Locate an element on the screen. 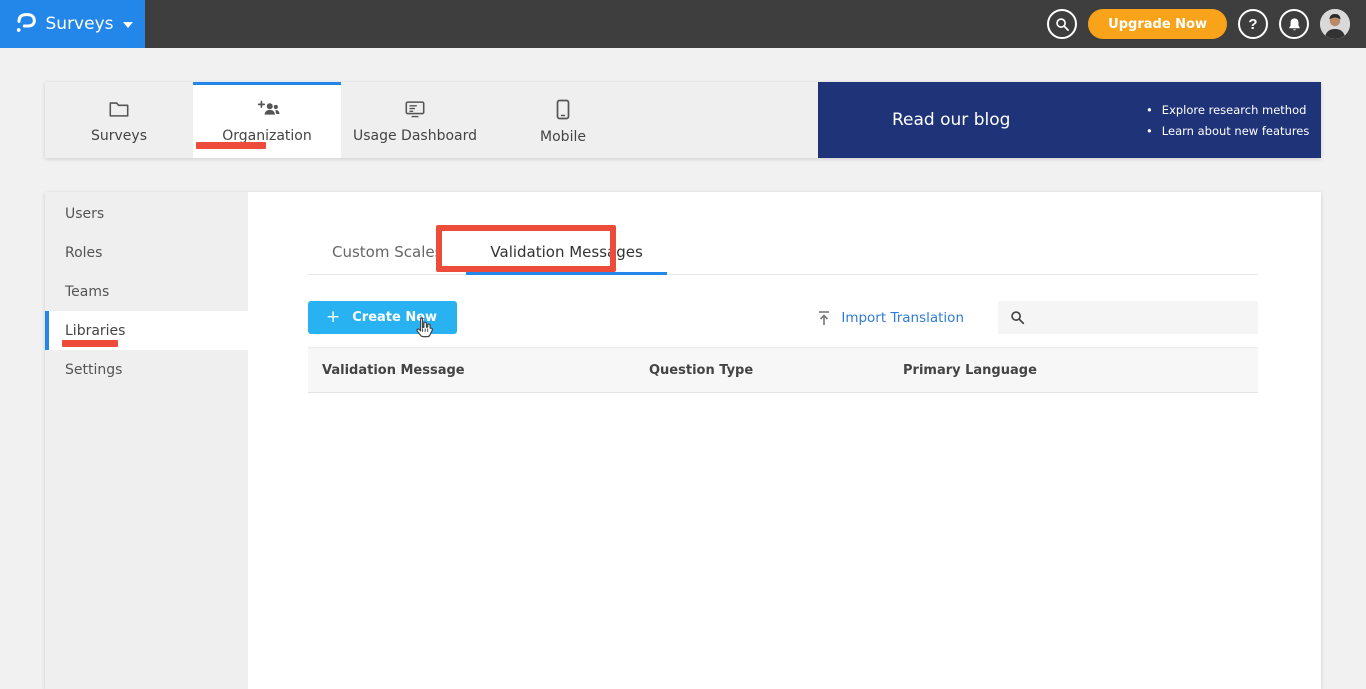 This screenshot has height=689, width=1366. notifications-button is located at coordinates (1294, 24).